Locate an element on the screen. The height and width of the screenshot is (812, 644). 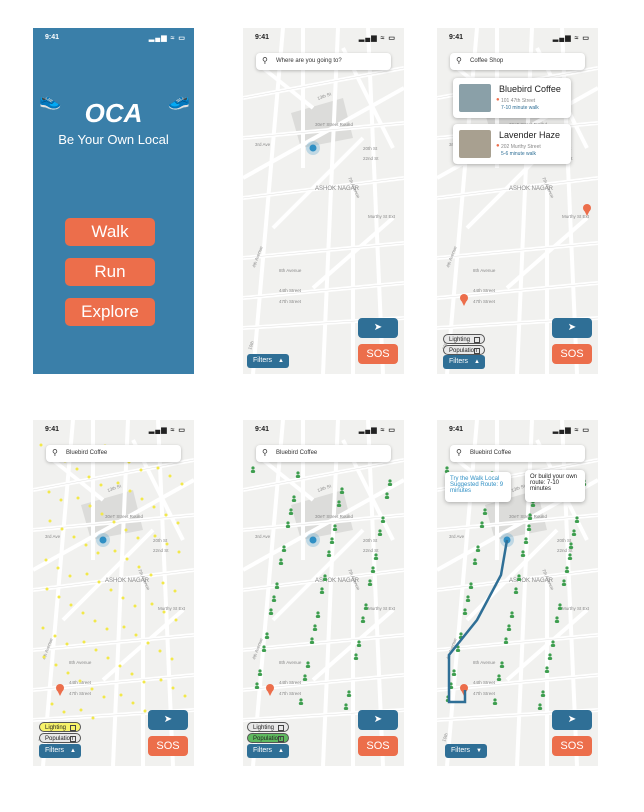
run-button: Run is located at coordinates (110, 272).